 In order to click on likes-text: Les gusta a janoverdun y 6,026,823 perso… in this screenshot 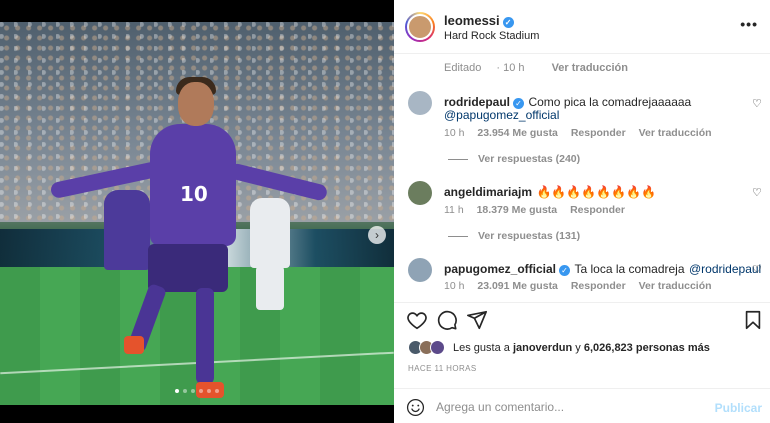, I will do `click(581, 348)`.